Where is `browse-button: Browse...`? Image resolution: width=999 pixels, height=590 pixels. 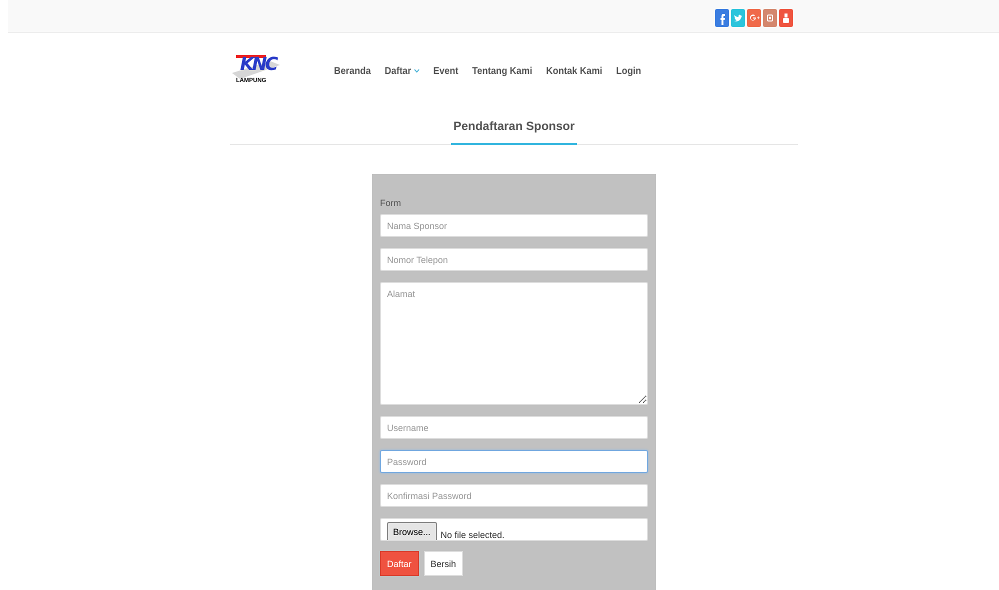 browse-button: Browse... is located at coordinates (412, 531).